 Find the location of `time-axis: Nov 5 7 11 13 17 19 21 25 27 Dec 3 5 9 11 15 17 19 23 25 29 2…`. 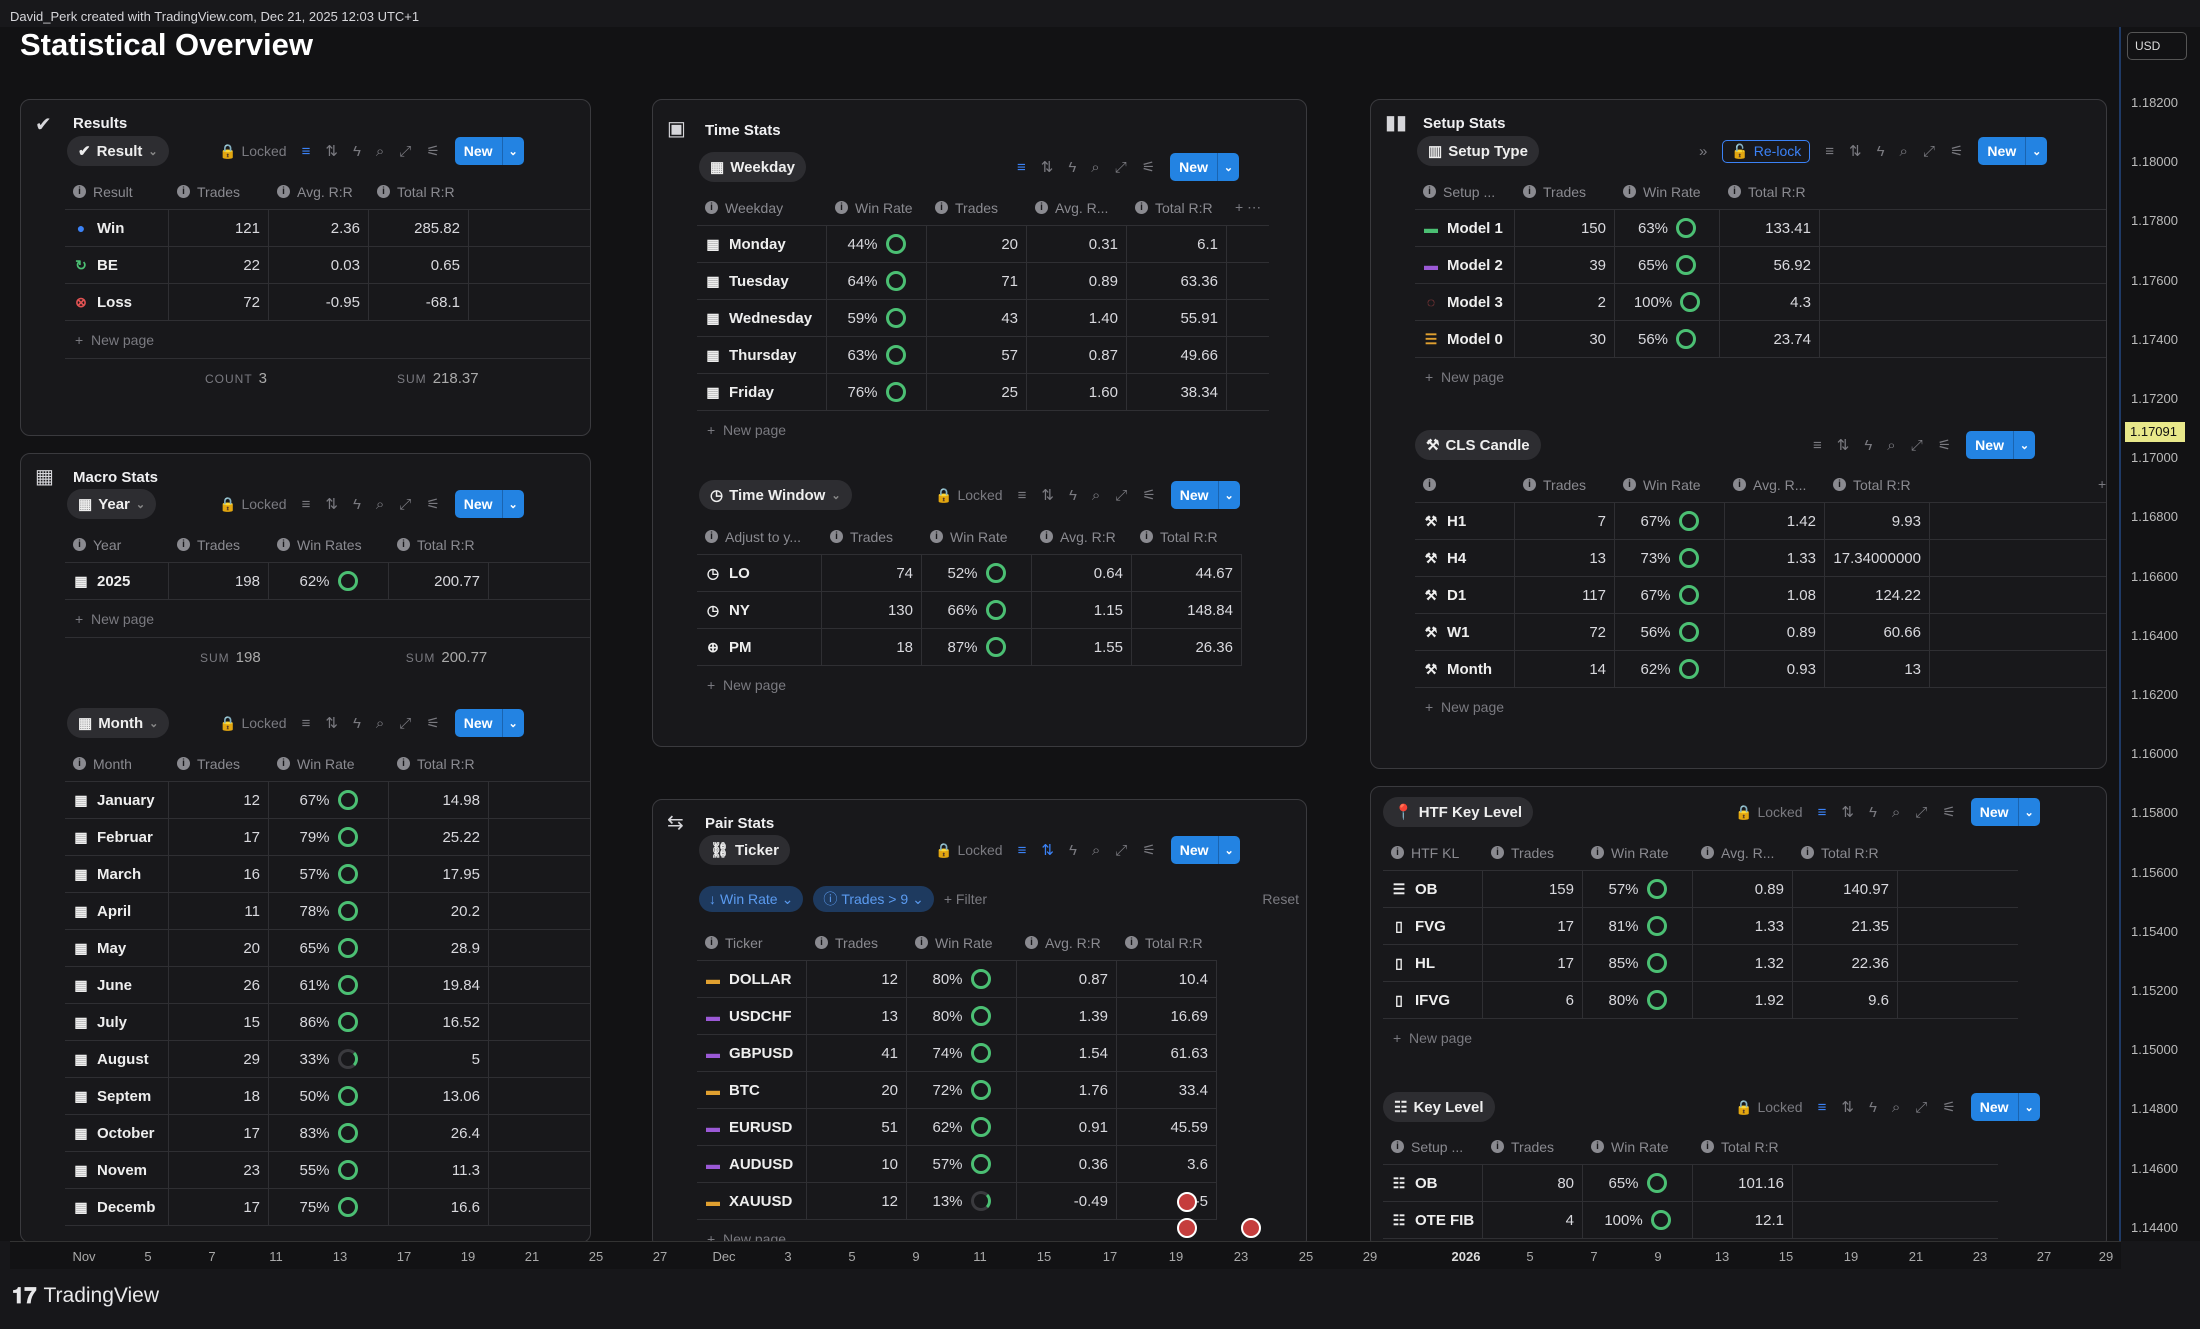

time-axis: Nov 5 7 11 13 17 19 21 25 27 Dec 3 5 9 11 15 17 19 23 25 29 2… is located at coordinates (1065, 1255).